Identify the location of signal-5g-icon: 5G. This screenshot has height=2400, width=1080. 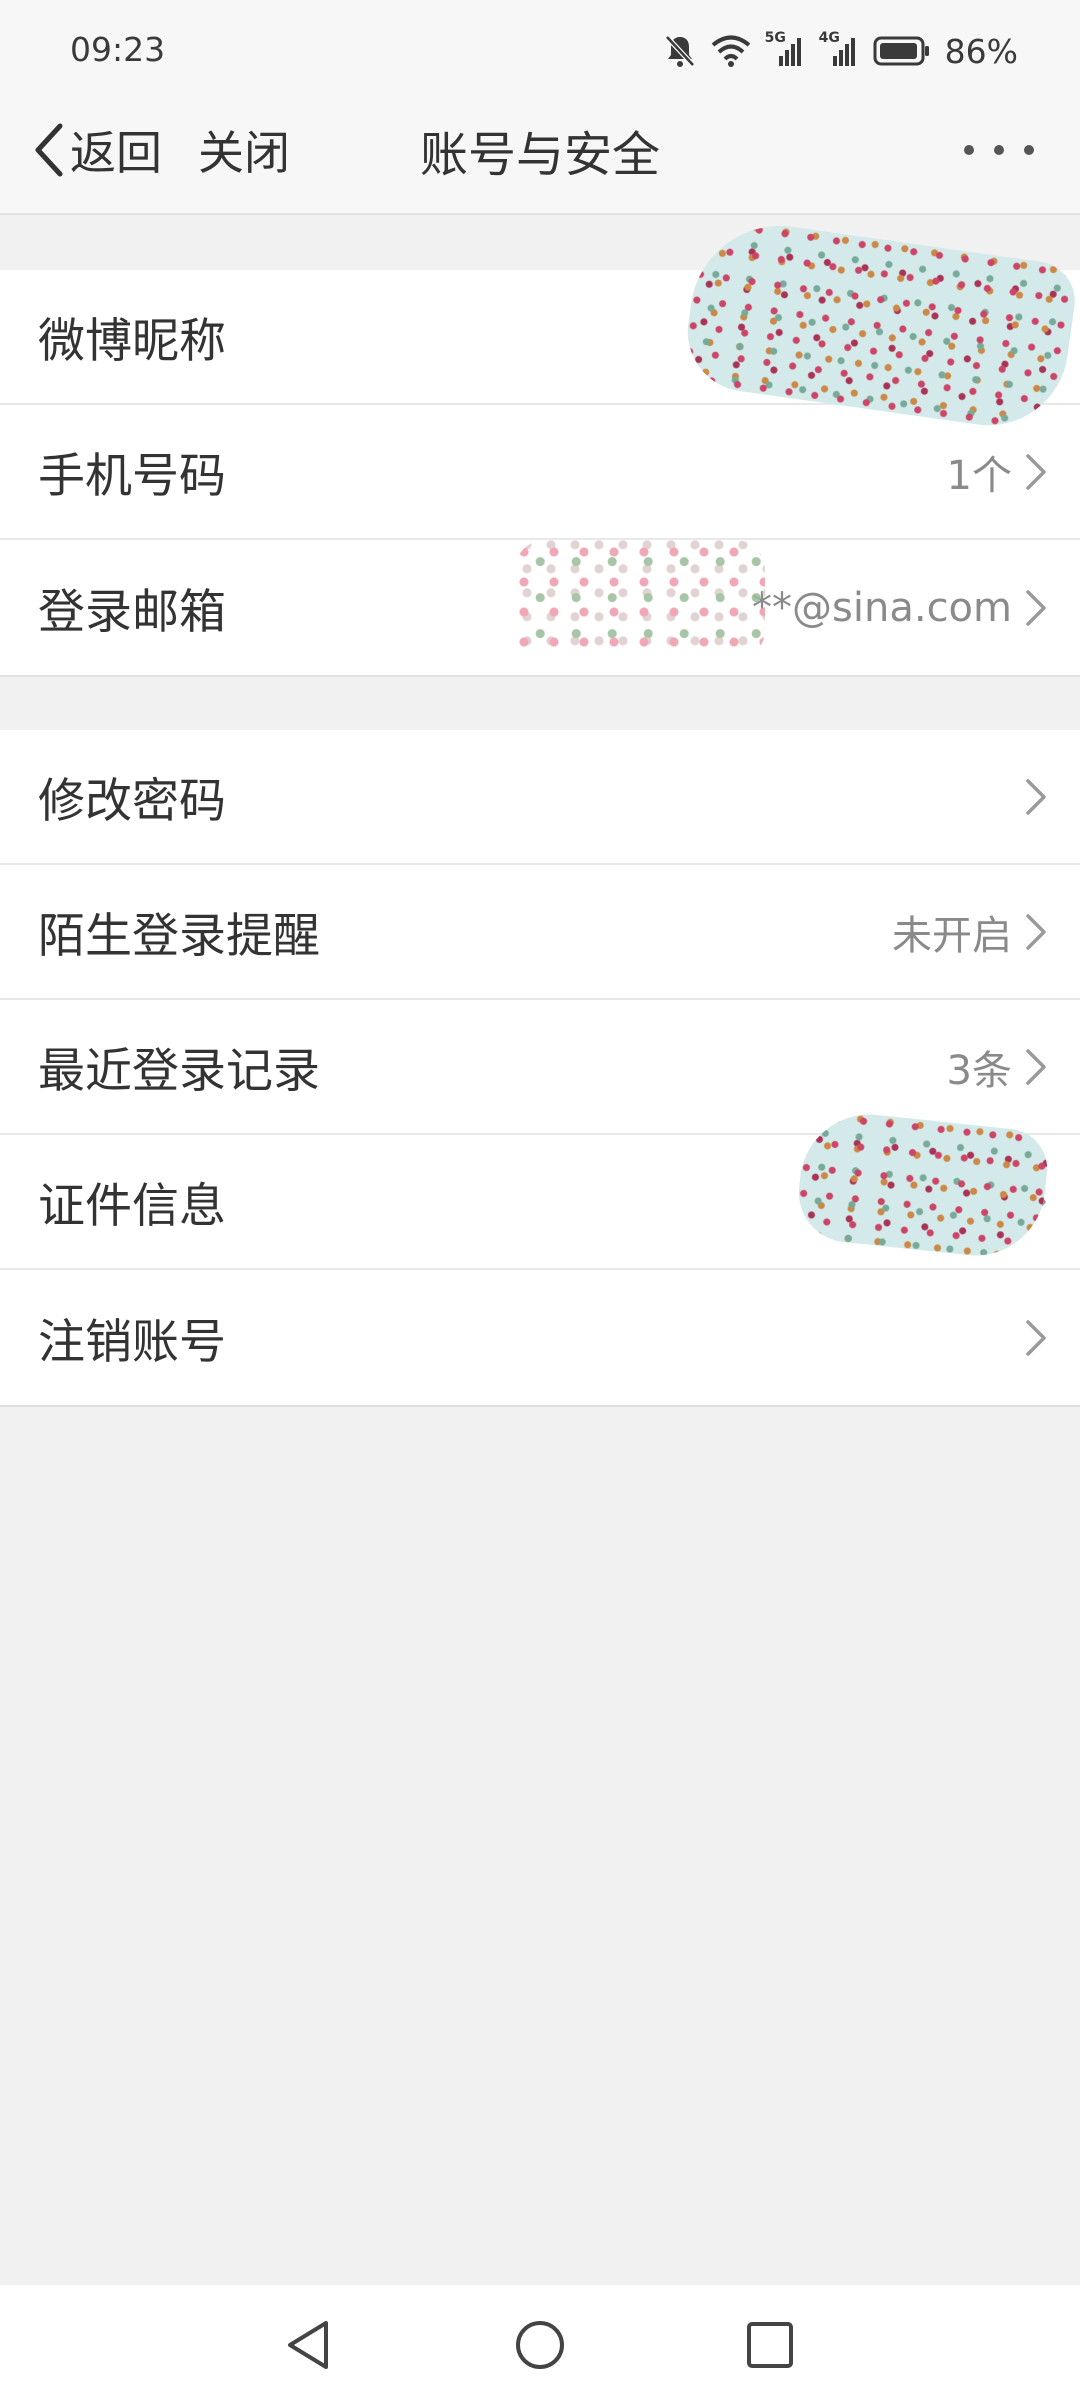
(785, 49).